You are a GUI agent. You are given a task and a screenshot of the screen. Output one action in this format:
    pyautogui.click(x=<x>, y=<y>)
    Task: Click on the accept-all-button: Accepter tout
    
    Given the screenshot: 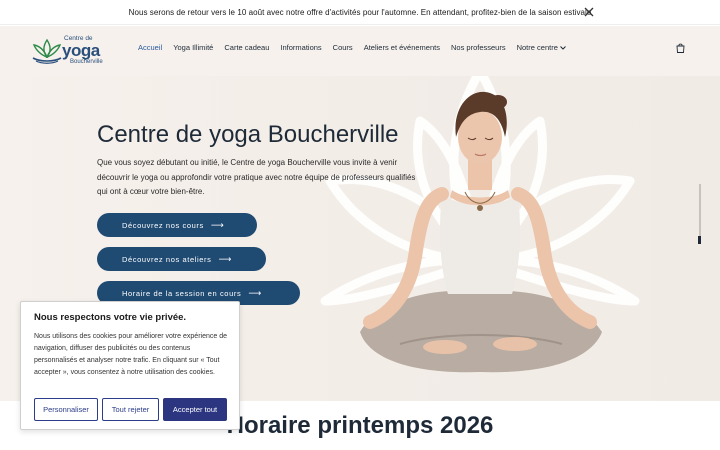 What is the action you would take?
    pyautogui.click(x=195, y=409)
    